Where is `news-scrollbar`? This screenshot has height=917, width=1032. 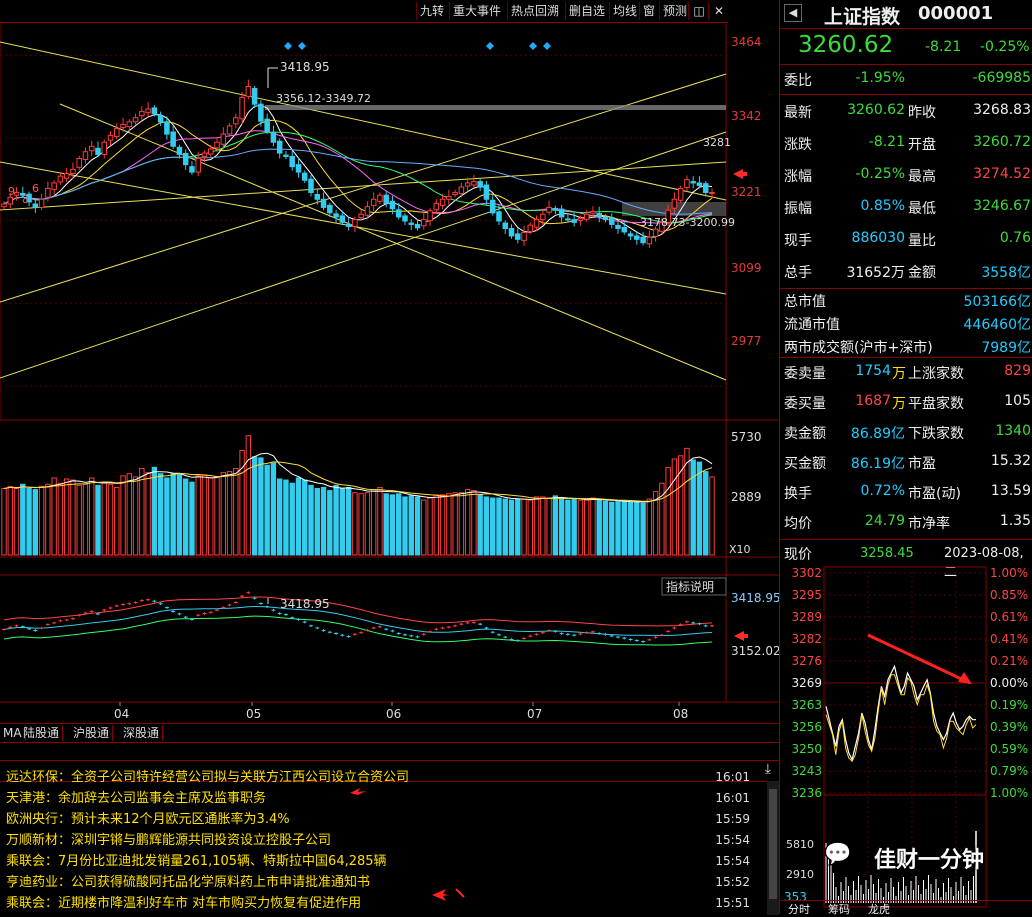 news-scrollbar is located at coordinates (773, 848).